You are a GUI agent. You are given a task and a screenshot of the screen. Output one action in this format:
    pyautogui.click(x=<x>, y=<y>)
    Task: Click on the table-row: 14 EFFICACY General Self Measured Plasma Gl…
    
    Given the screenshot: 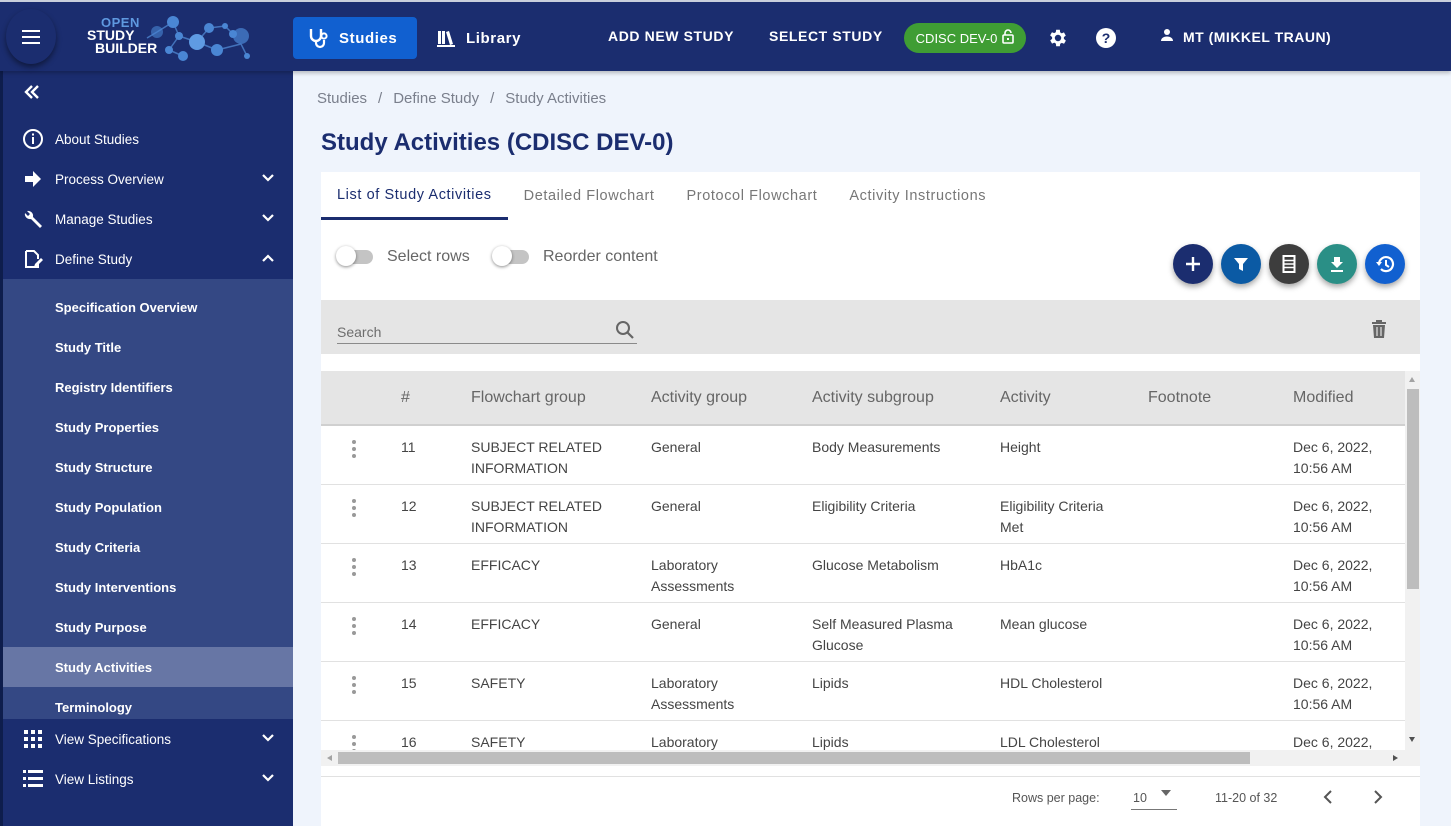 What is the action you would take?
    pyautogui.click(x=863, y=632)
    